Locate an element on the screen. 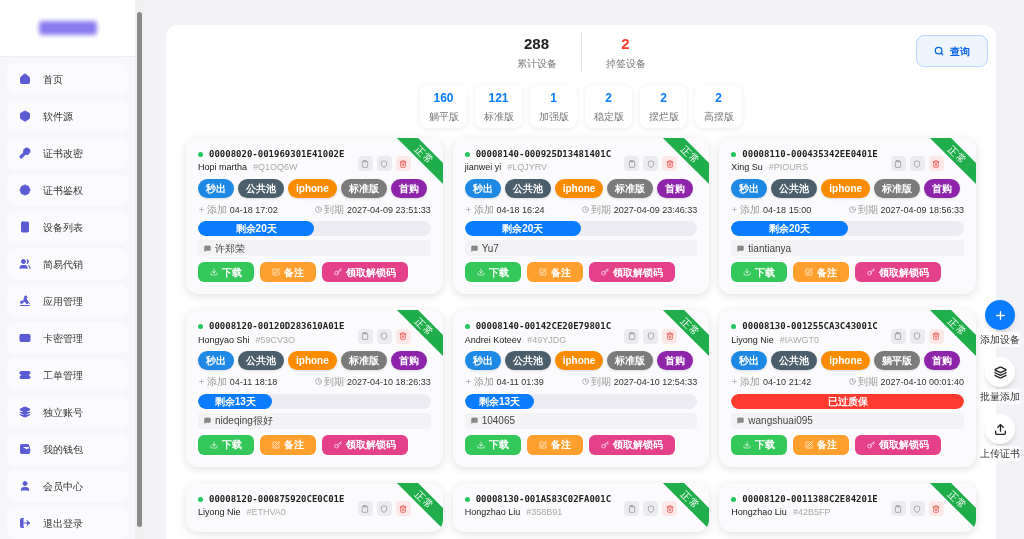 Image resolution: width=1024 pixels, height=539 pixels. owner-name: Liyong Nie is located at coordinates (219, 512).